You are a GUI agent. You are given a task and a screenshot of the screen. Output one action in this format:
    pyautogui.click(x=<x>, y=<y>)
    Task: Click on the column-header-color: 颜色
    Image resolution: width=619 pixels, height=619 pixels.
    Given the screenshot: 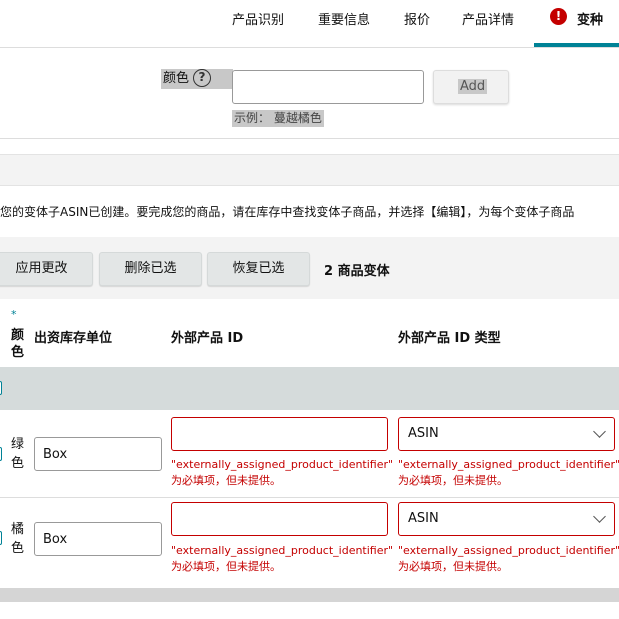 What is the action you would take?
    pyautogui.click(x=18, y=344)
    